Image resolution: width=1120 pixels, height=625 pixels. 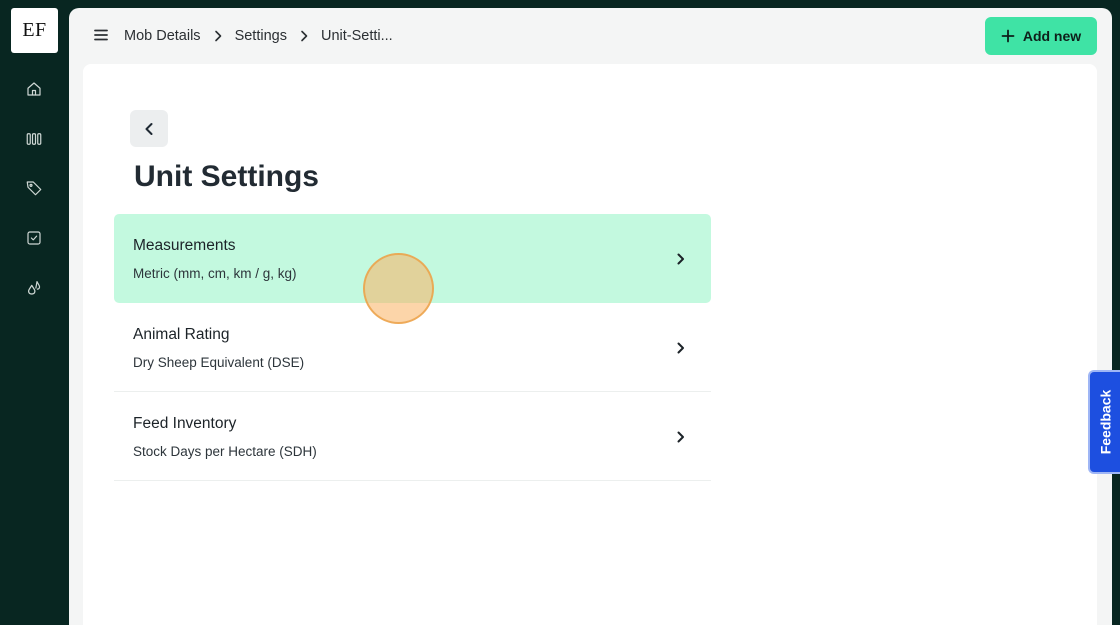 What do you see at coordinates (184, 245) in the screenshot?
I see `setting-title: Measurements` at bounding box center [184, 245].